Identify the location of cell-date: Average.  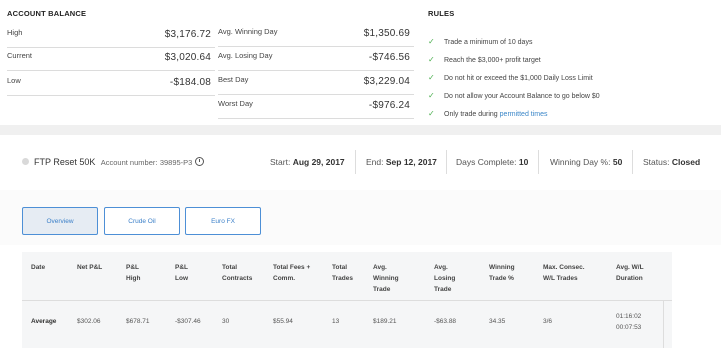
(44, 321).